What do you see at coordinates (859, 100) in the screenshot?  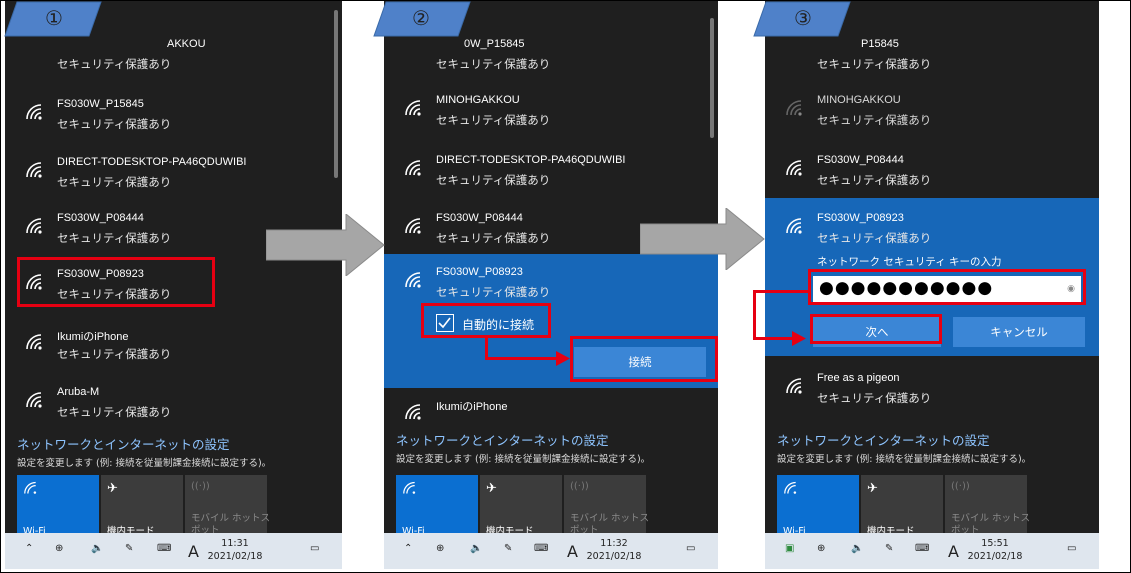 I see `network-name: MINOHGAKKOU` at bounding box center [859, 100].